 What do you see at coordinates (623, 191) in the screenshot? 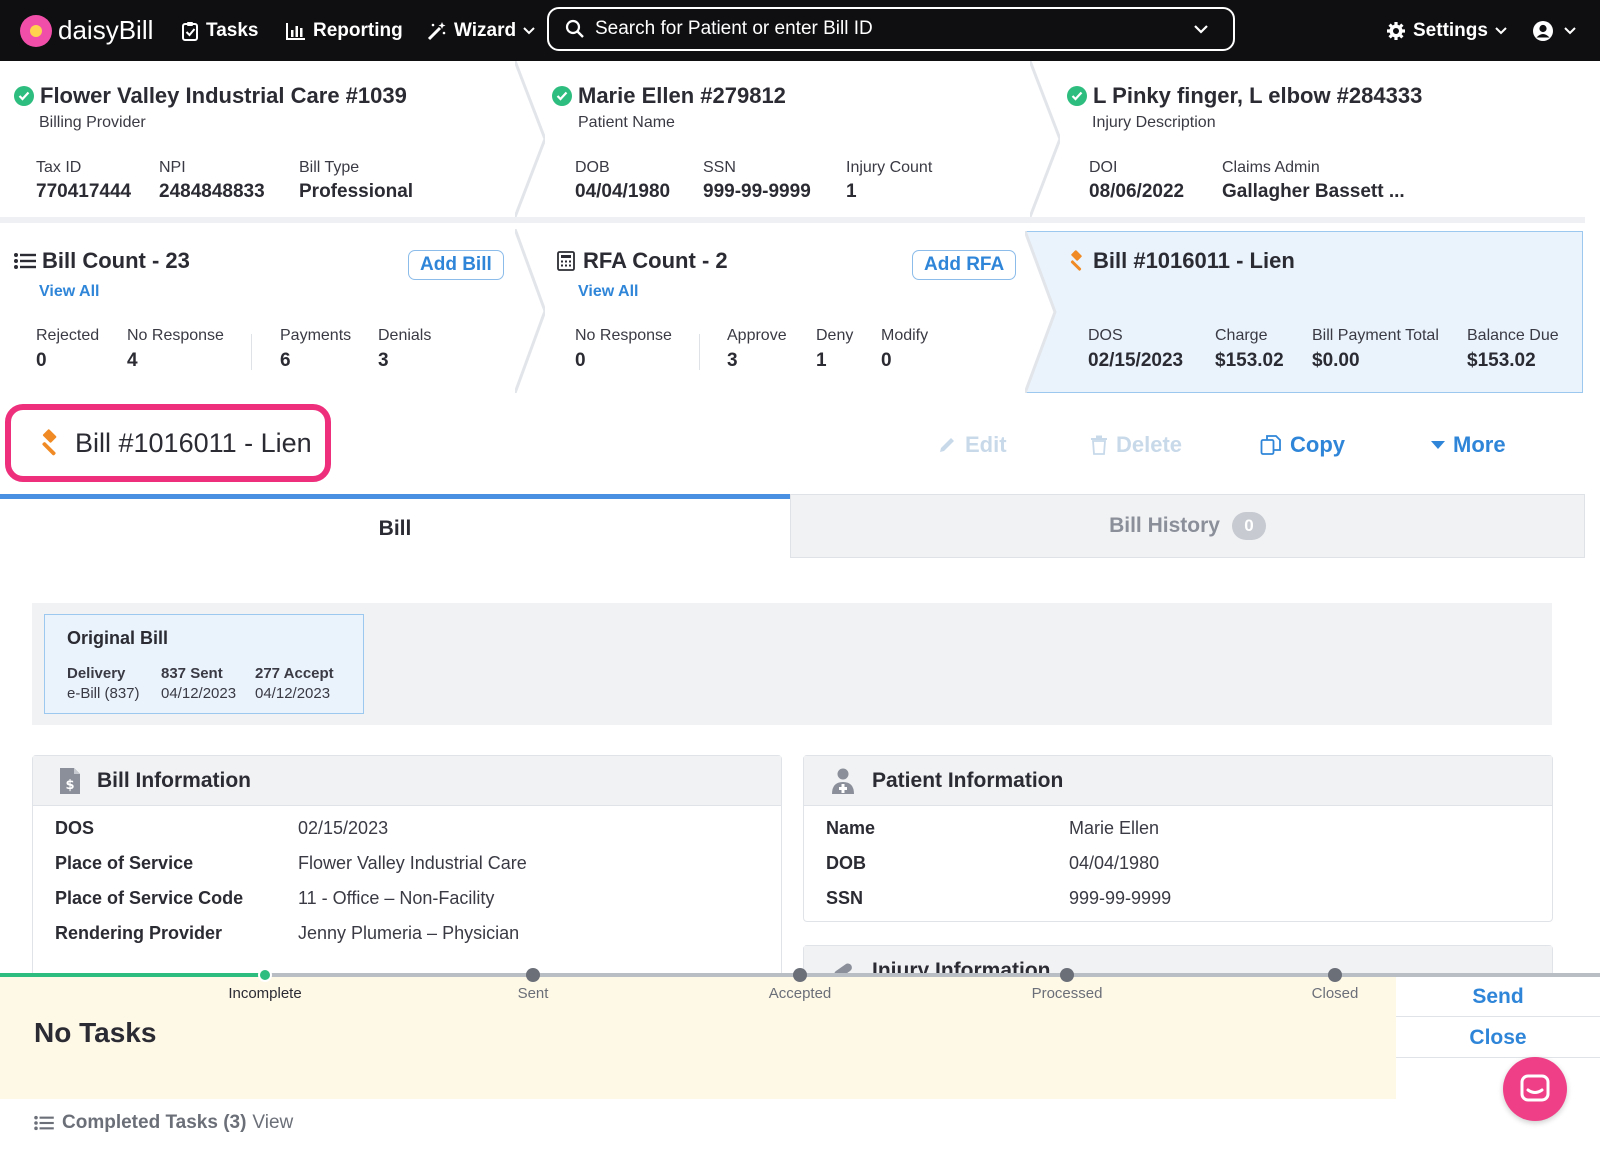
I see `dob-value: 04/04/1980` at bounding box center [623, 191].